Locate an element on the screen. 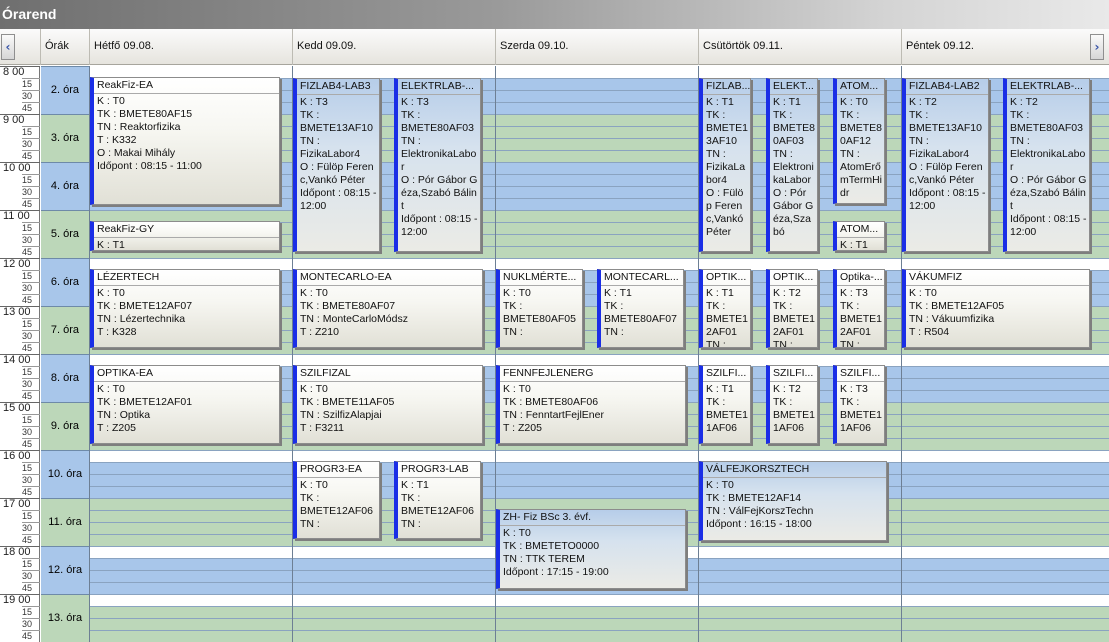 The width and height of the screenshot is (1109, 642). event-detail: TN : MonteCarloMódsz is located at coordinates (354, 319).